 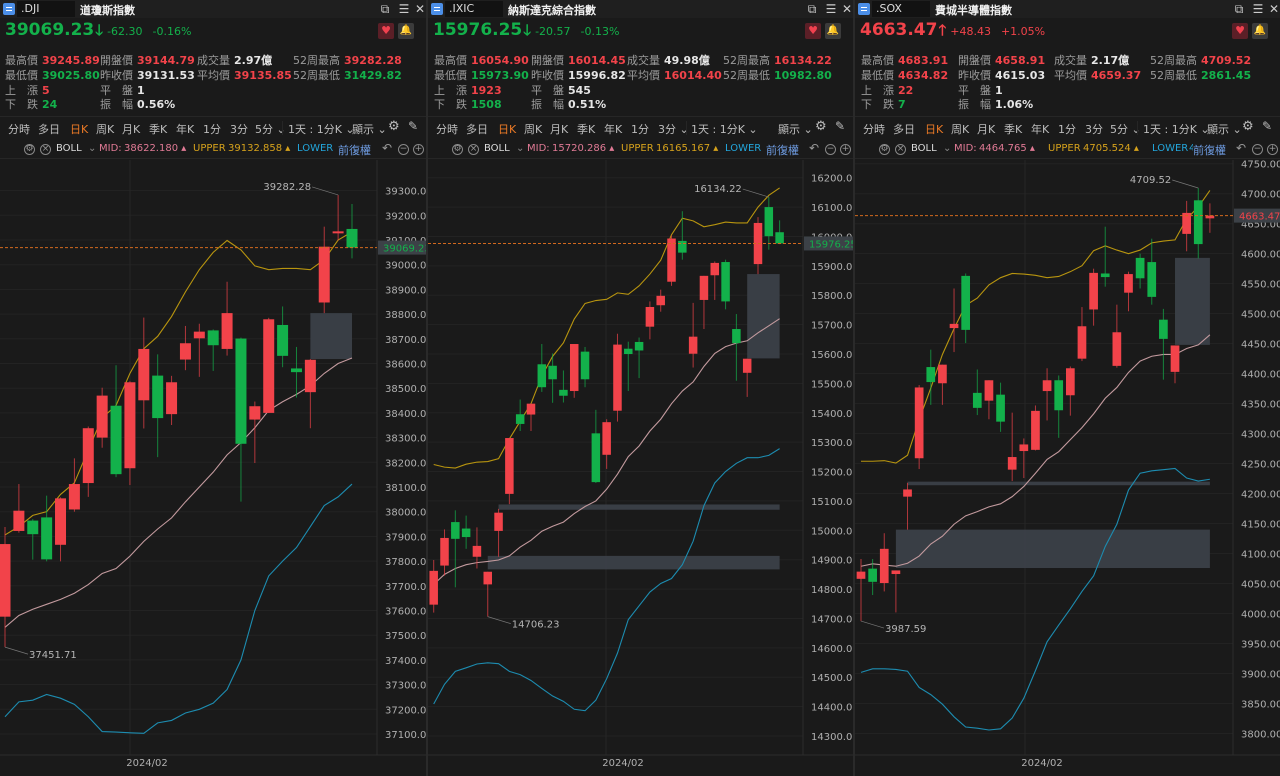 I want to click on last-price: 39069.23, so click(x=50, y=30).